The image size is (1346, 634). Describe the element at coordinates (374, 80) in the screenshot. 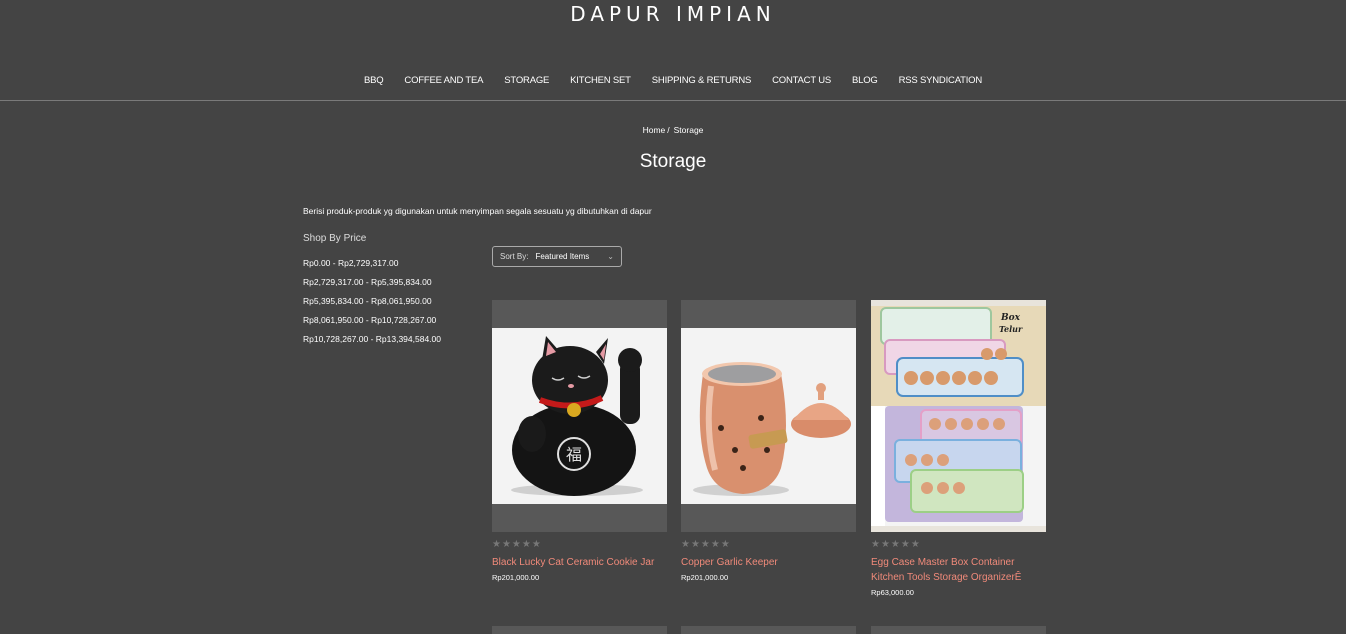

I see `nav-item-bbq: BBQ` at that location.